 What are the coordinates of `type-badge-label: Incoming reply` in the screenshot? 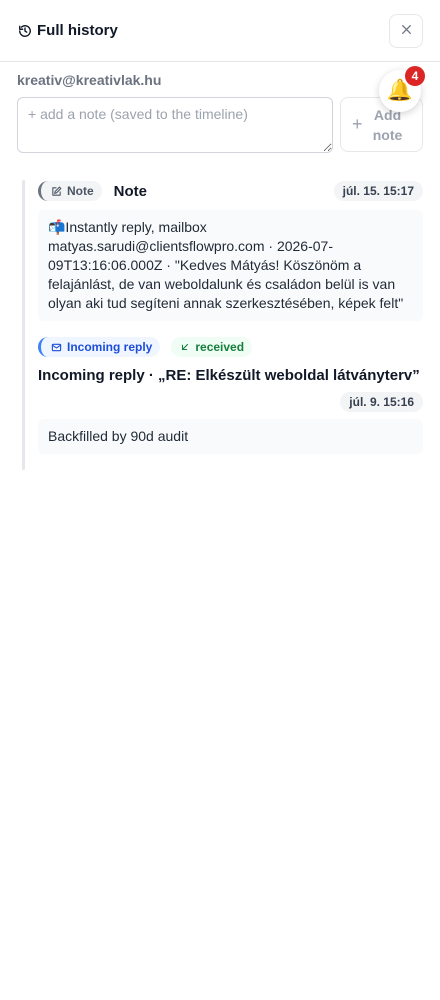 It's located at (110, 347).